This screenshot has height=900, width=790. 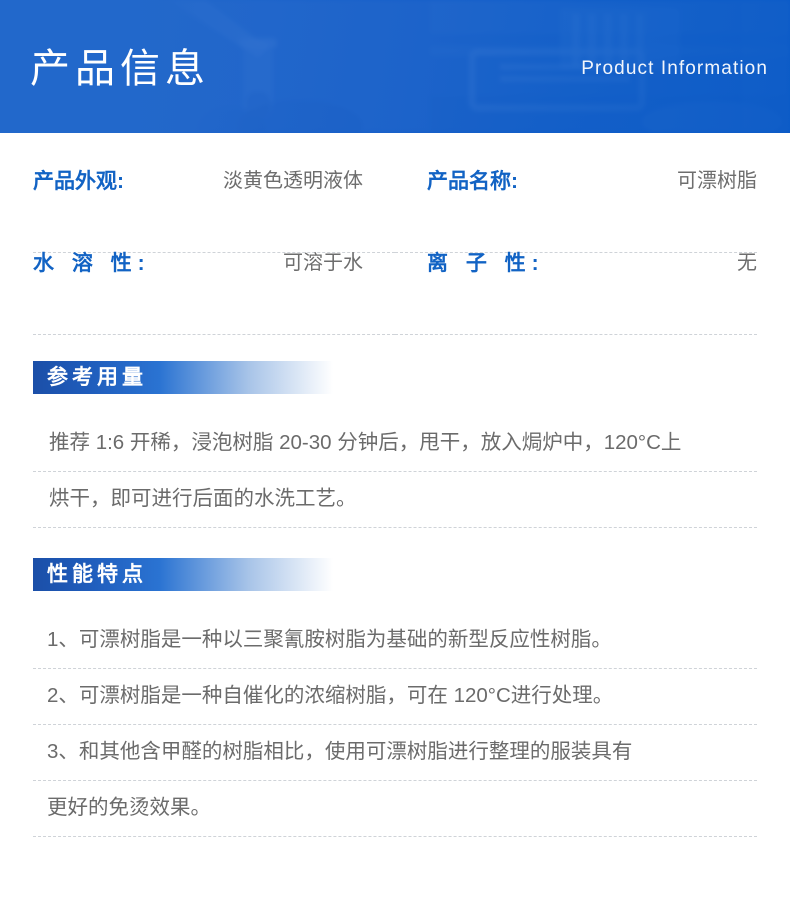 I want to click on feature-line: 更好的免烫效果。, so click(x=395, y=809).